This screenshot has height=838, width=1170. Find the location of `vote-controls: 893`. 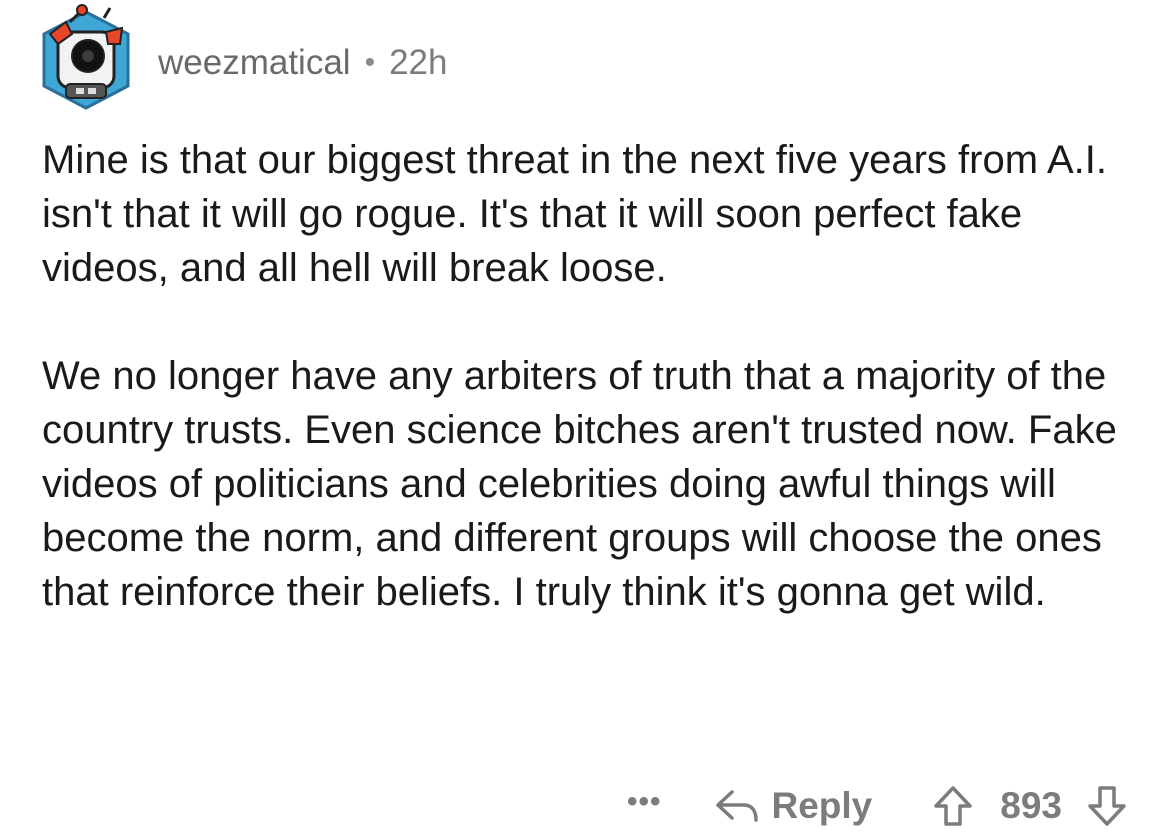

vote-controls: 893 is located at coordinates (1030, 806).